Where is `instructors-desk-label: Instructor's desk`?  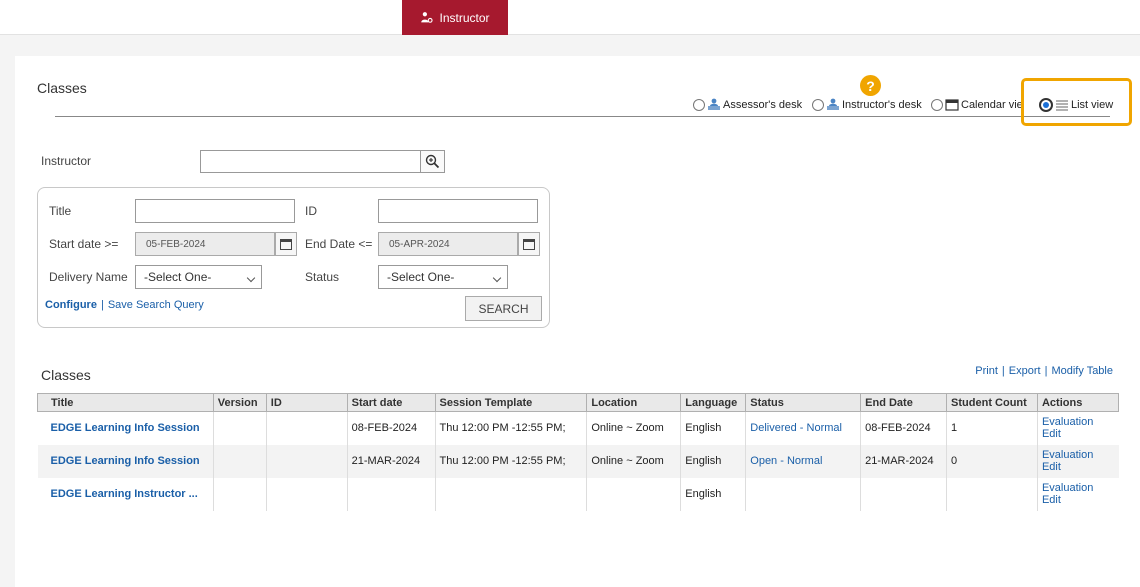
instructors-desk-label: Instructor's desk is located at coordinates (882, 104).